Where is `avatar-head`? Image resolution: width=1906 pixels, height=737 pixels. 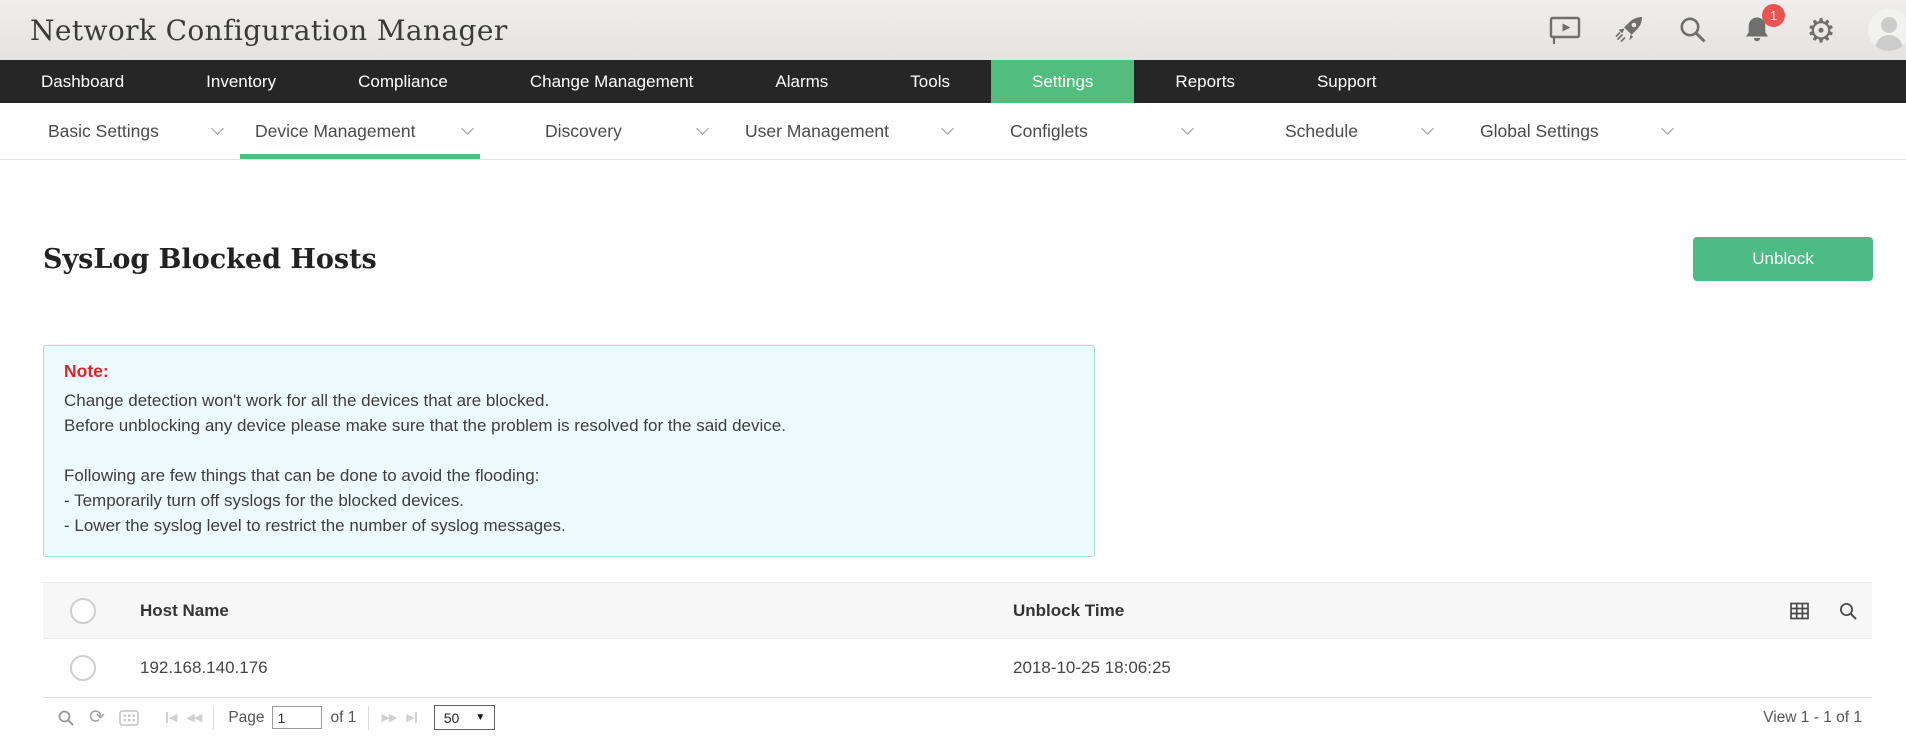 avatar-head is located at coordinates (1889, 25).